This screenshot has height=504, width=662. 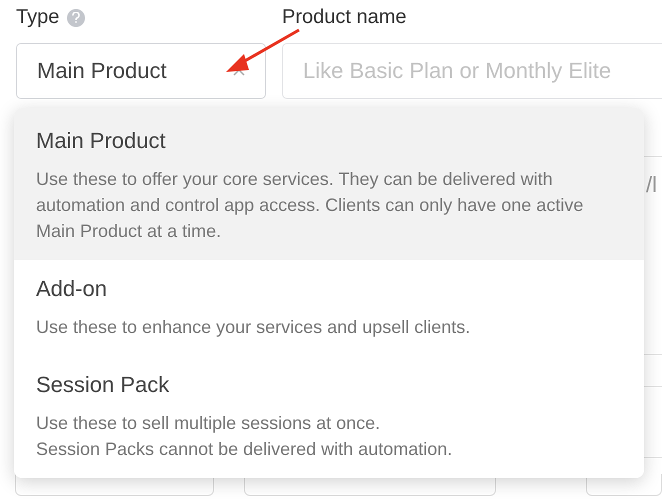 I want to click on product-name-field: Like Basic Plan or Monthly Elite, so click(x=472, y=71).